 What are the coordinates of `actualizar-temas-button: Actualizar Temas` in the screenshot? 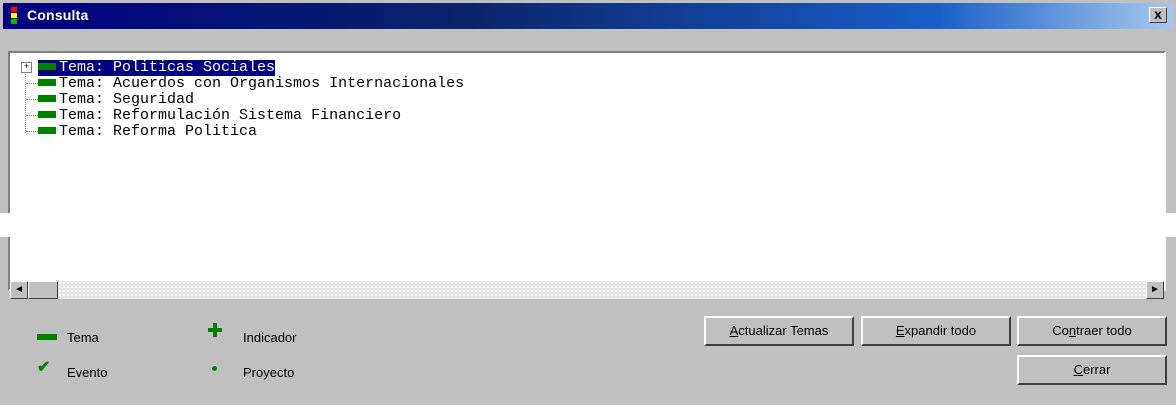 It's located at (779, 331).